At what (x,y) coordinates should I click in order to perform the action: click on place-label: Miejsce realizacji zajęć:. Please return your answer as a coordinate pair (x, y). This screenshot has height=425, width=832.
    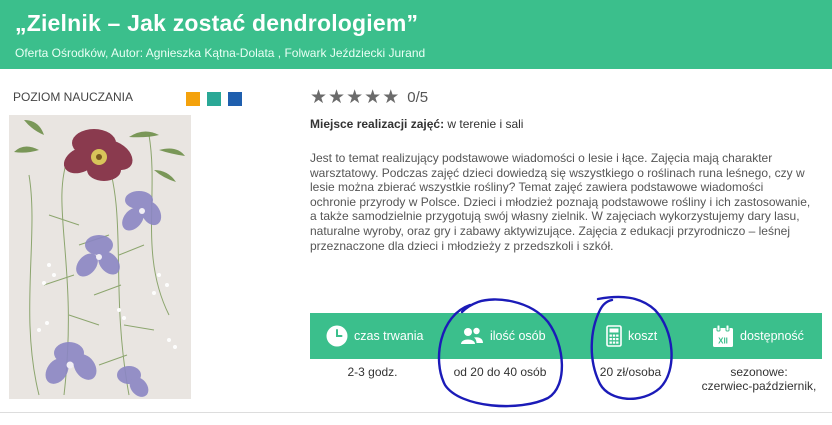
    Looking at the image, I should click on (377, 124).